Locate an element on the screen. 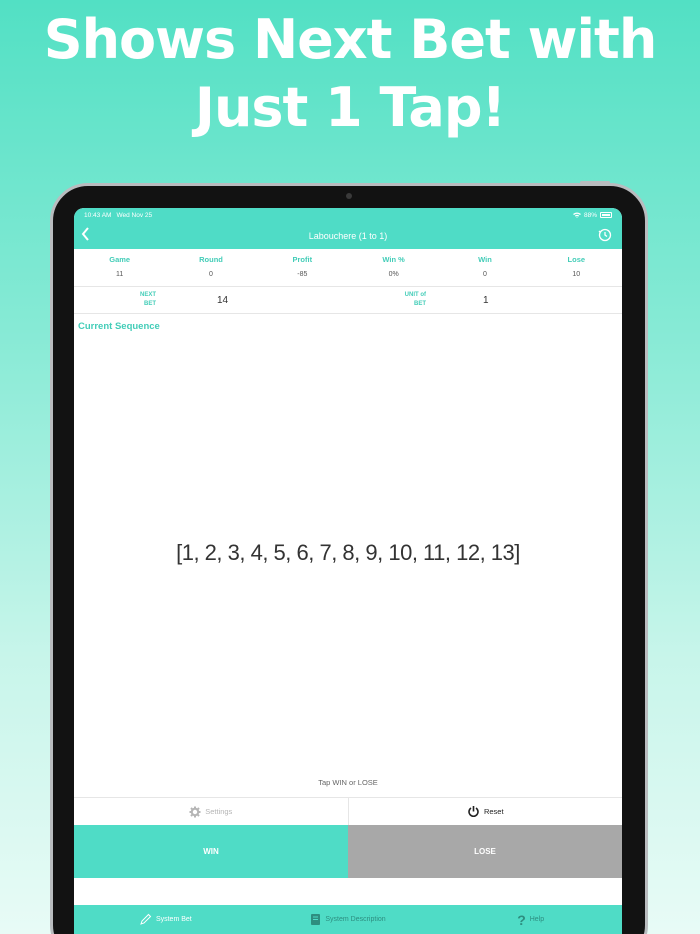 The height and width of the screenshot is (934, 700). stat-label: Round is located at coordinates (211, 259).